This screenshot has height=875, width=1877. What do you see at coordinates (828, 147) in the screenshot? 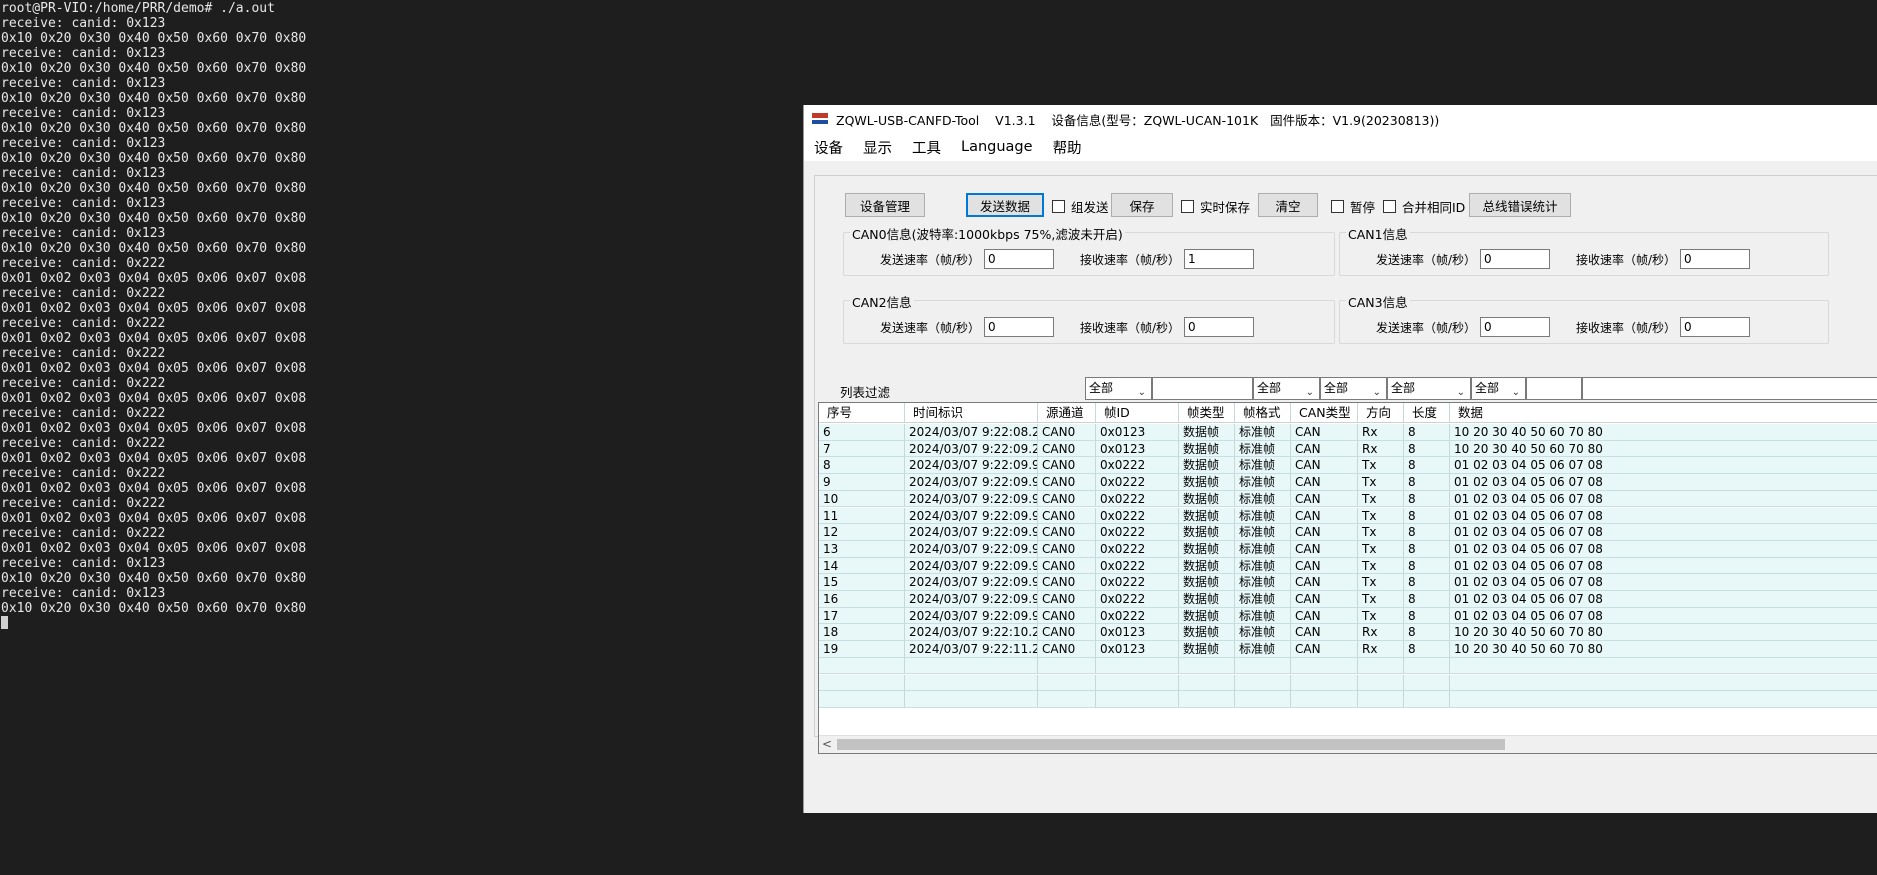
I see `menu-device: 设备` at bounding box center [828, 147].